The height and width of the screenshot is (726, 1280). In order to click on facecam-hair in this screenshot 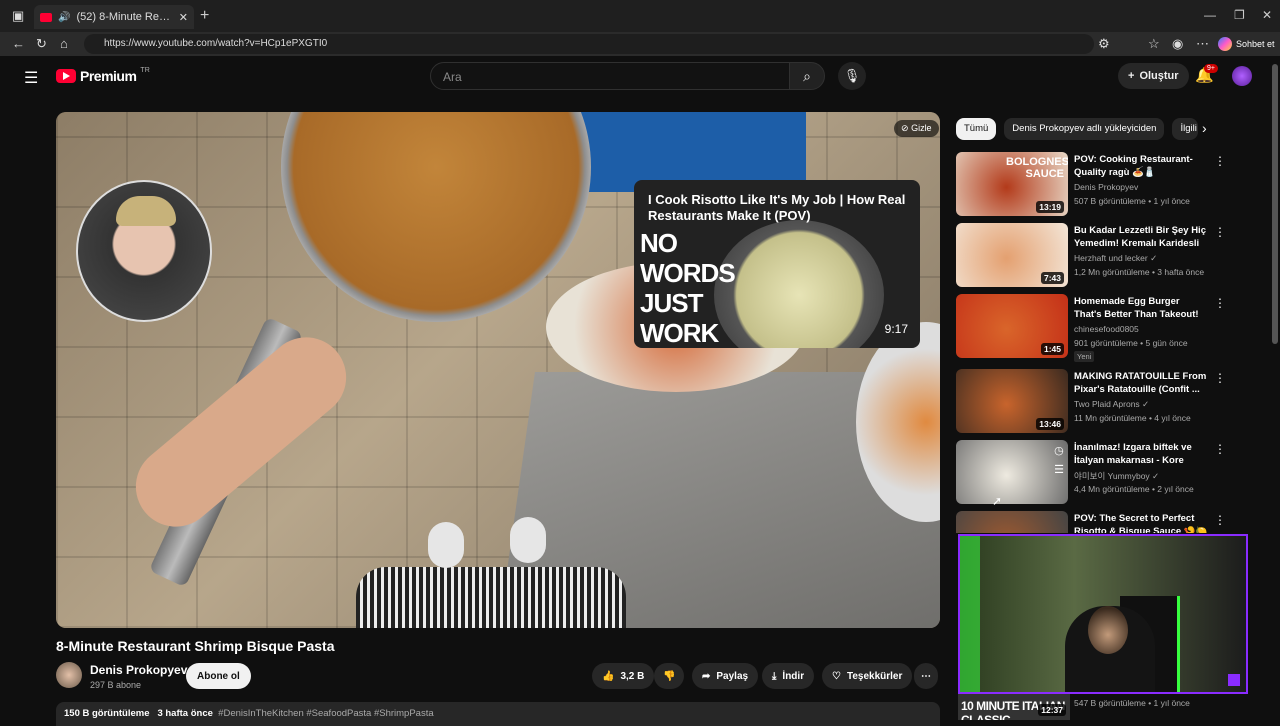, I will do `click(146, 211)`.